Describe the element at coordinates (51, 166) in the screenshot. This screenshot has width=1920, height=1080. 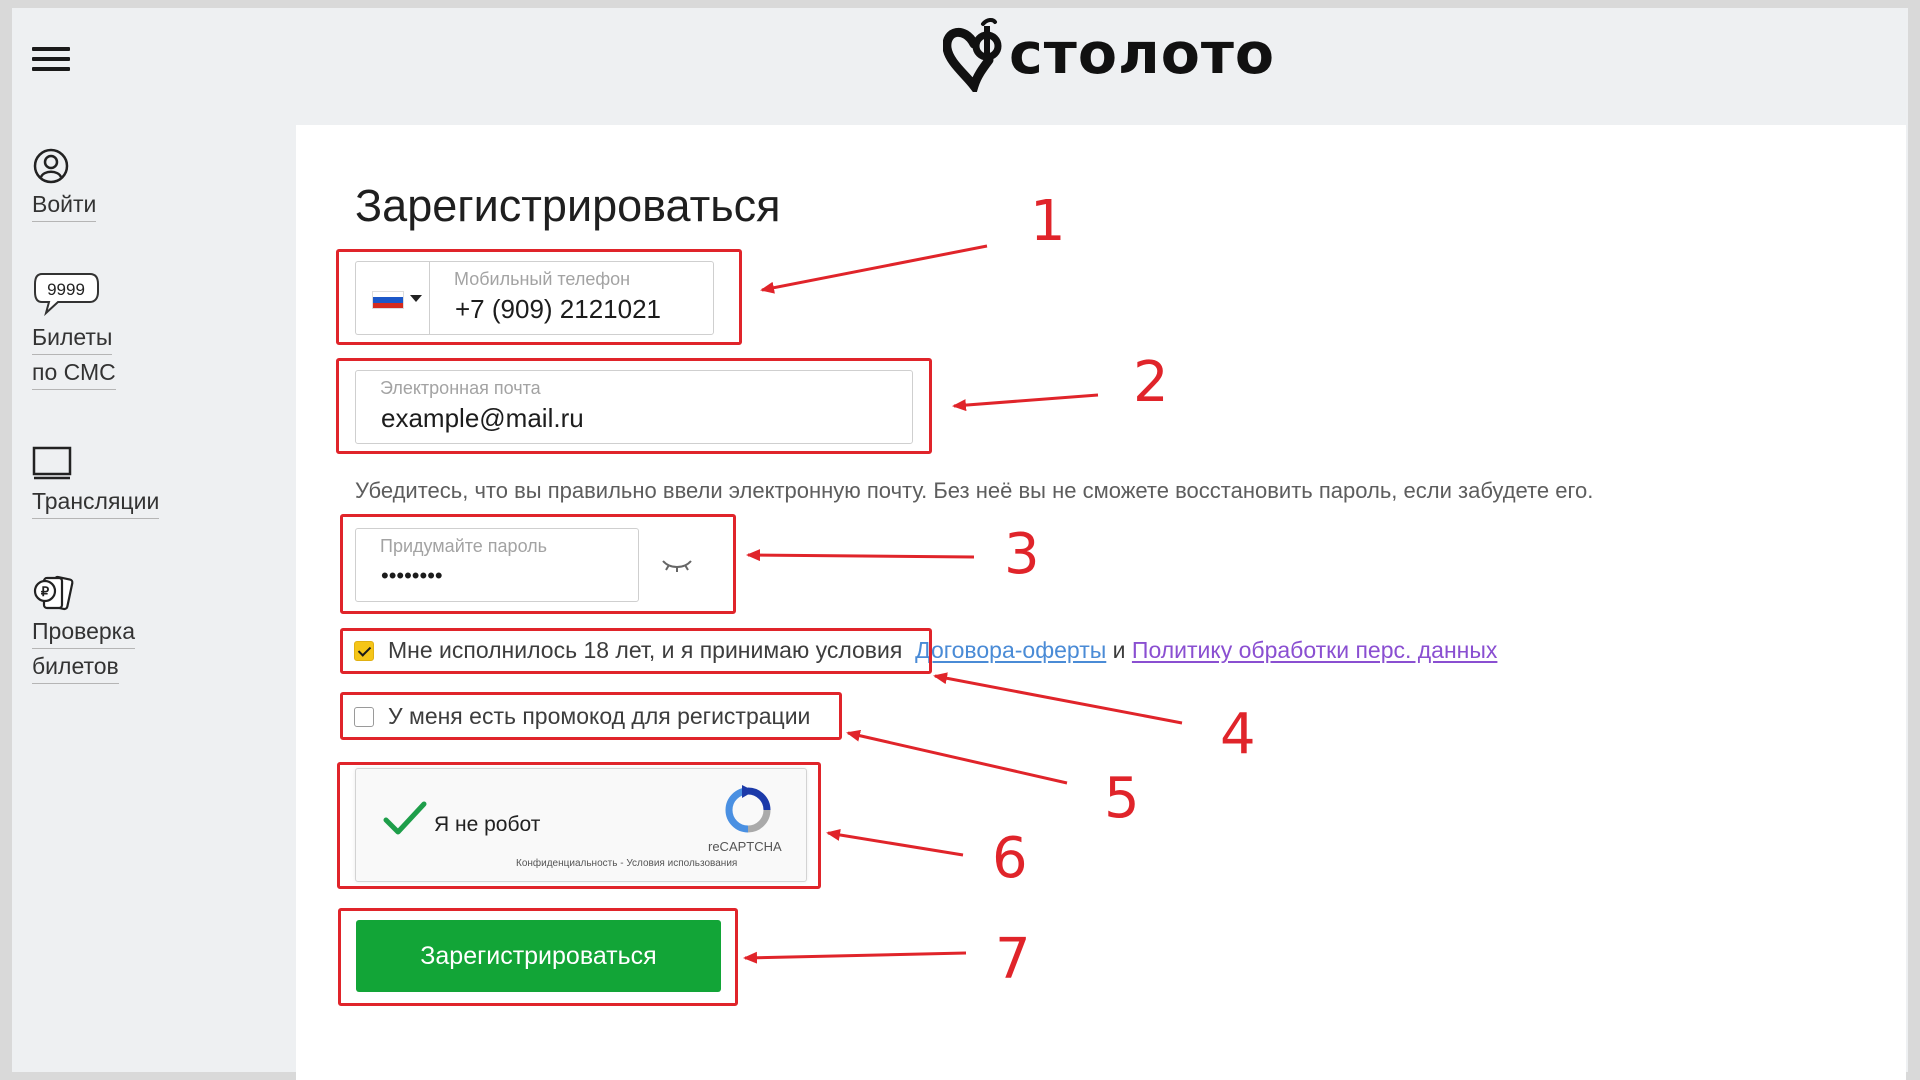
I see `user-circle-icon` at that location.